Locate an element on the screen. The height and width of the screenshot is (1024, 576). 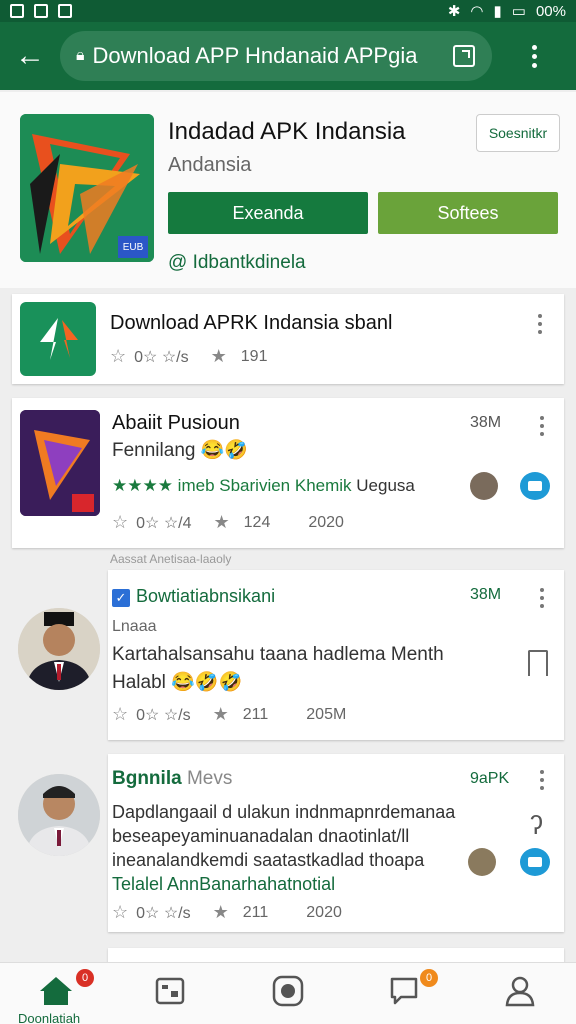
item-body-line: Dapdlangaail d ulakun indnmapnrdemanaa is located at coordinates (284, 812).